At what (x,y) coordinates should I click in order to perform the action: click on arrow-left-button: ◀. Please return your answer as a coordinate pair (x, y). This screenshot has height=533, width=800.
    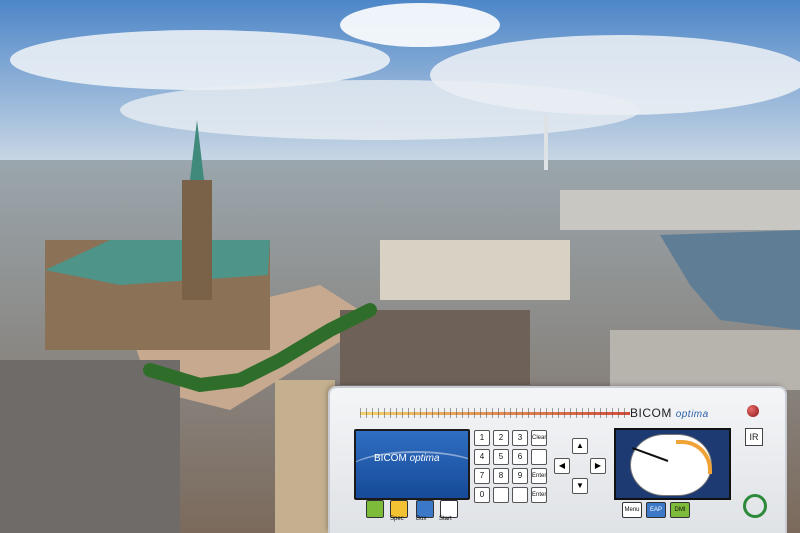
    Looking at the image, I should click on (562, 466).